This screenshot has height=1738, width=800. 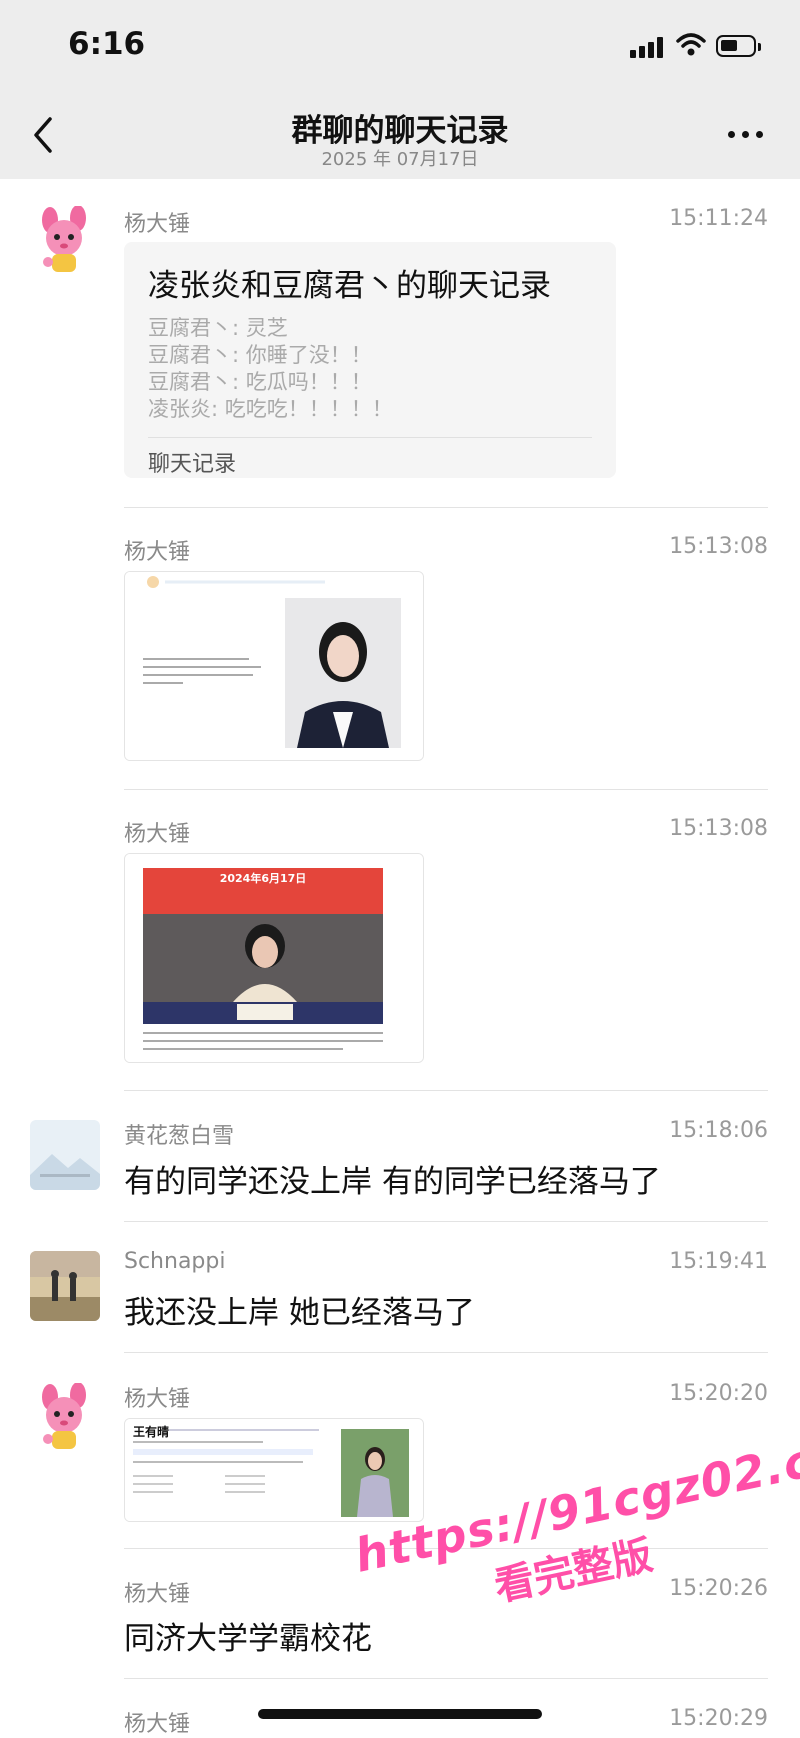 What do you see at coordinates (274, 666) in the screenshot?
I see `image-attachment` at bounding box center [274, 666].